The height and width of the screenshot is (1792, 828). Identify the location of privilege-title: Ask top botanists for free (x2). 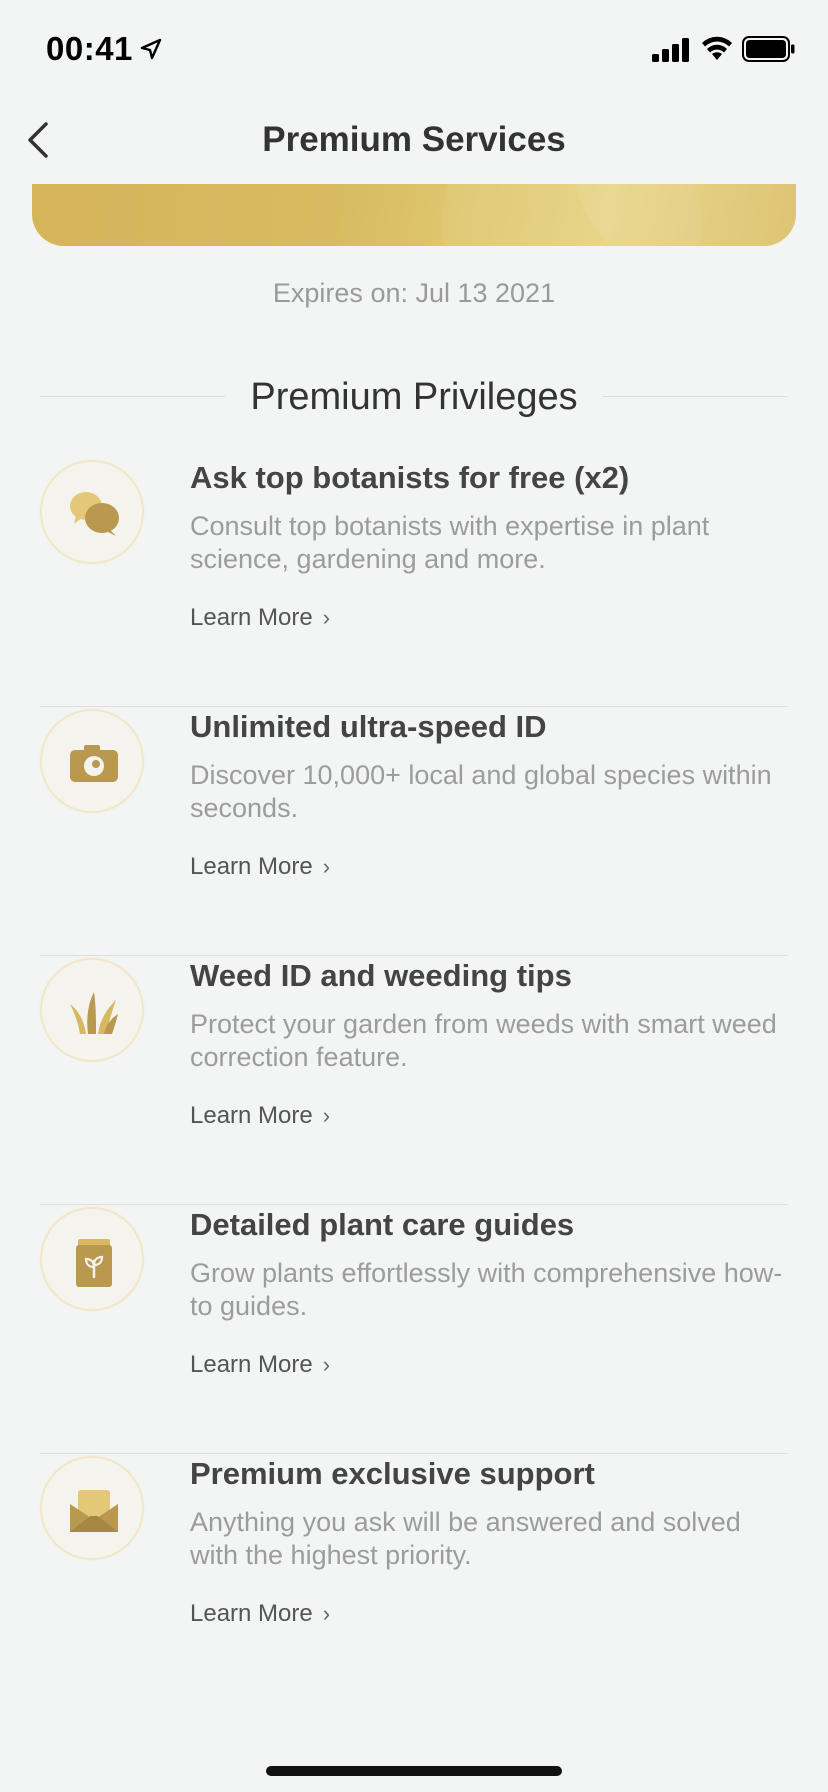
(410, 477).